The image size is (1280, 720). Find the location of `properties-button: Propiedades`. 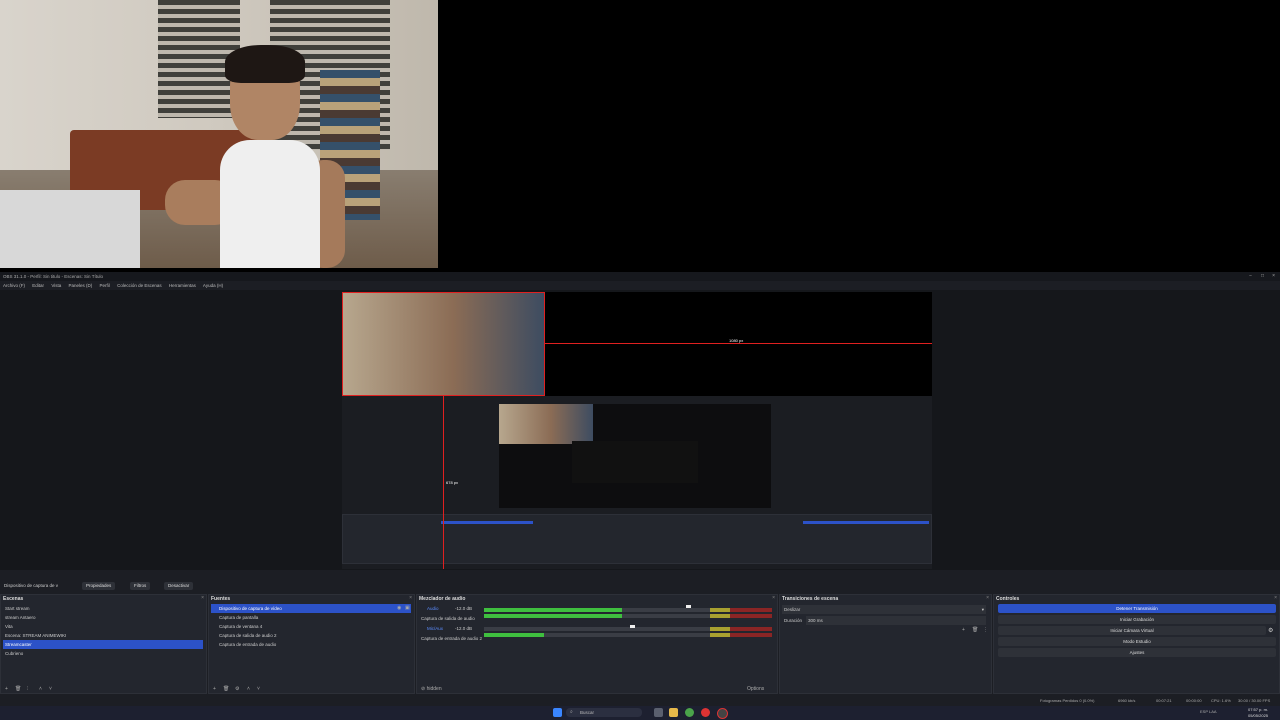

properties-button: Propiedades is located at coordinates (99, 586).